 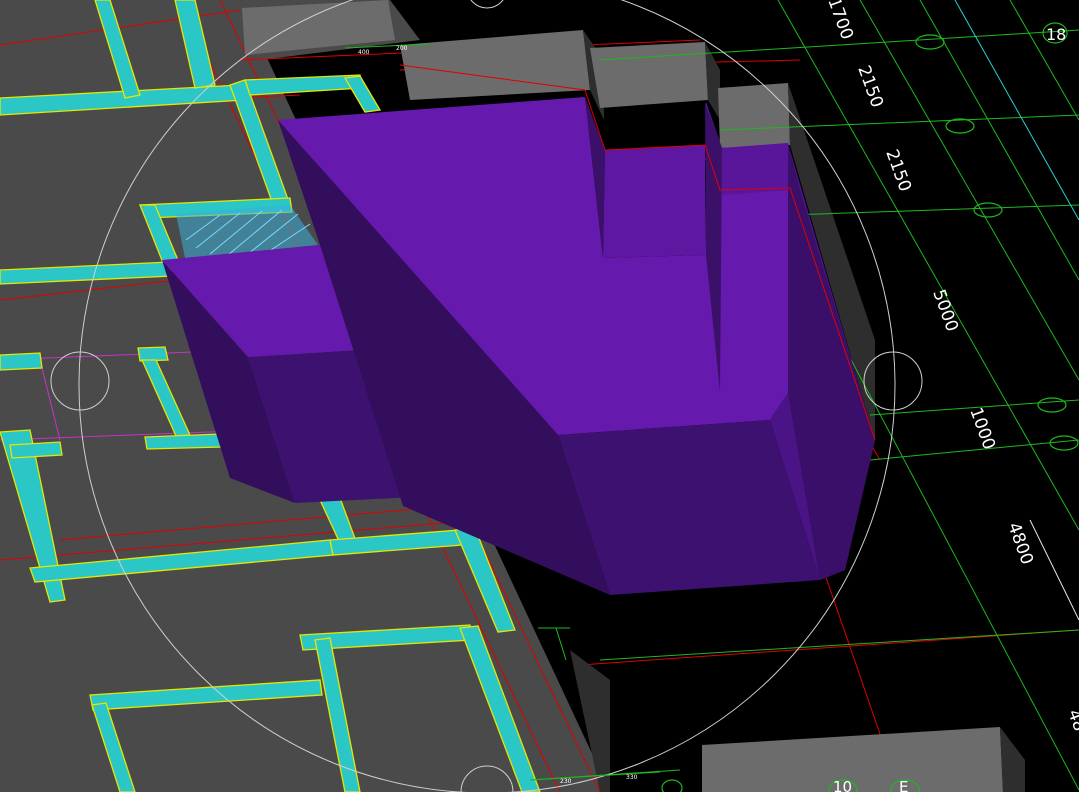 I want to click on small-label-230: 230, so click(x=566, y=781).